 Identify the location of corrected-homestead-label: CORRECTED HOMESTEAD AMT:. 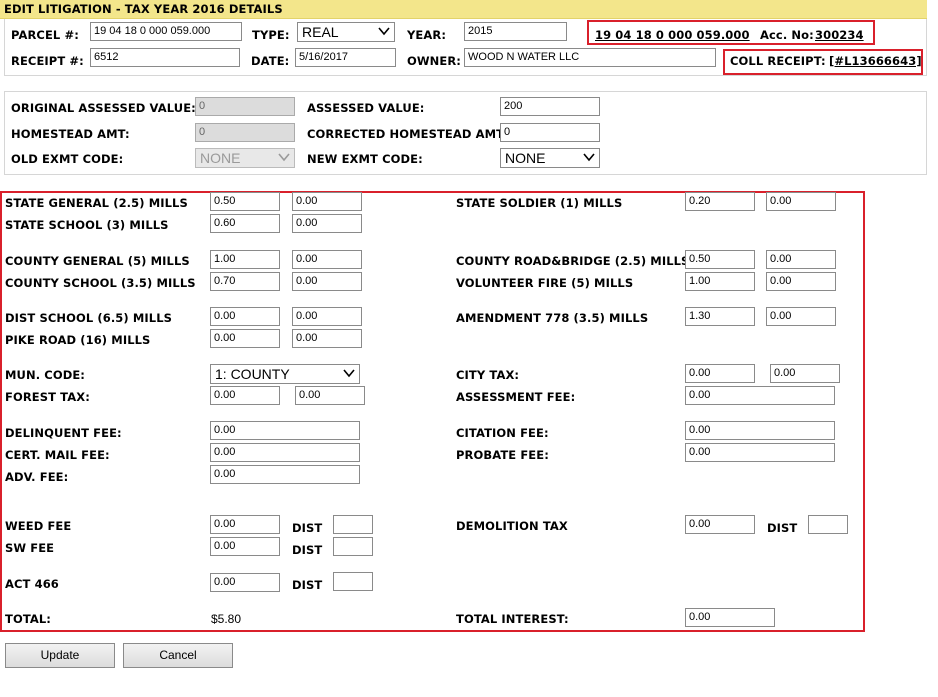
(408, 134).